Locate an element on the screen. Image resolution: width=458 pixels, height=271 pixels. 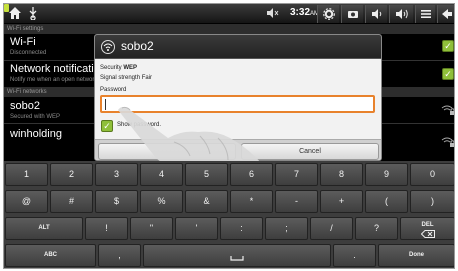
volume-up-button is located at coordinates (401, 14).